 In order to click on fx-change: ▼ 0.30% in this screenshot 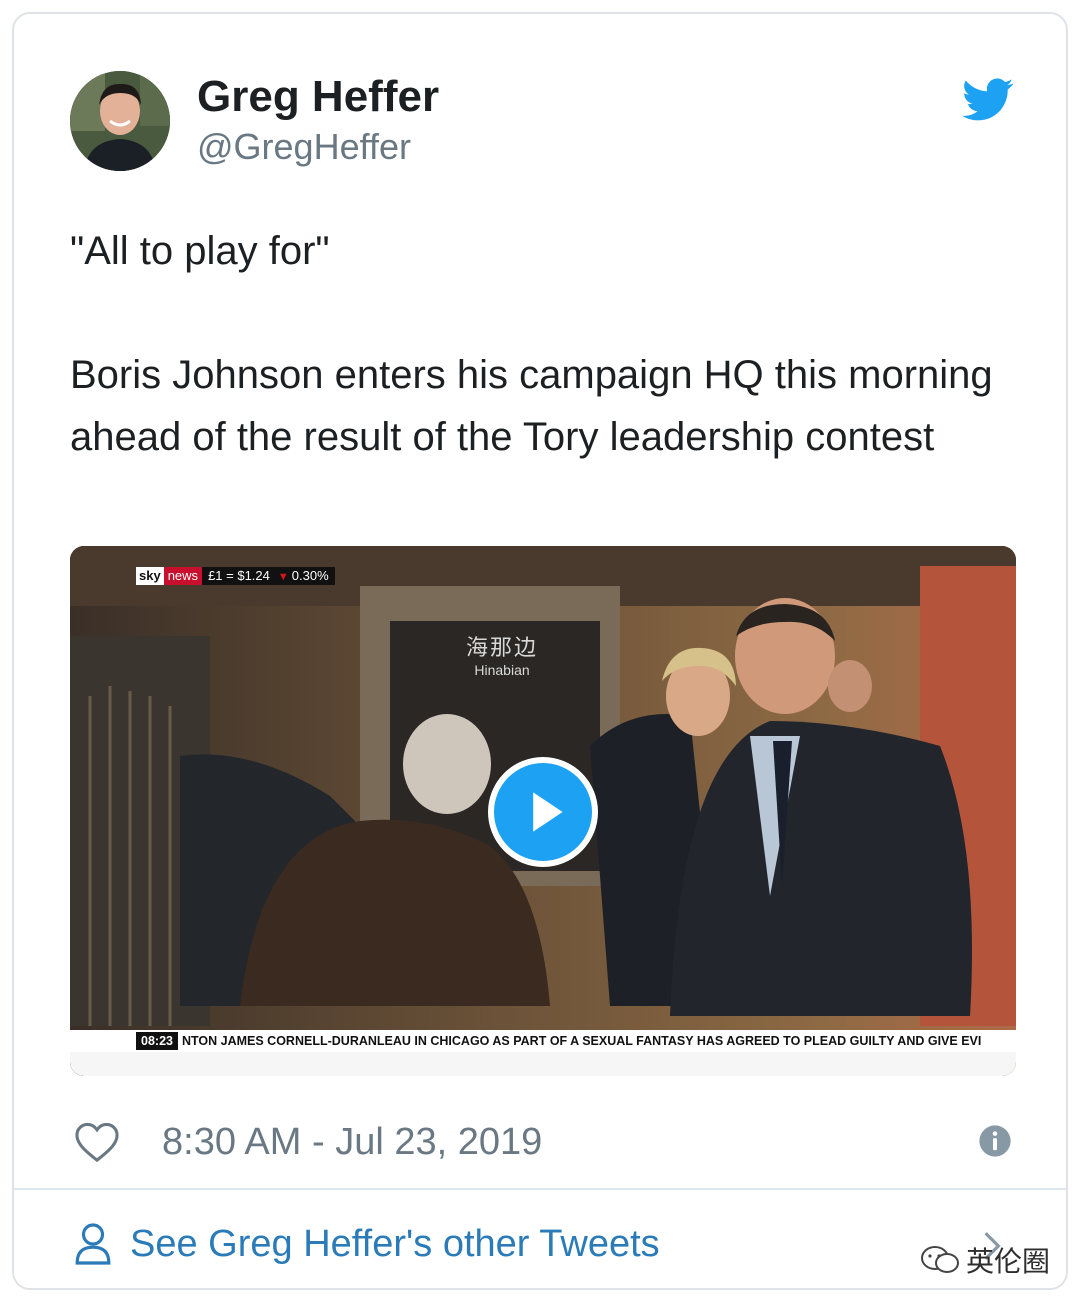, I will do `click(305, 576)`.